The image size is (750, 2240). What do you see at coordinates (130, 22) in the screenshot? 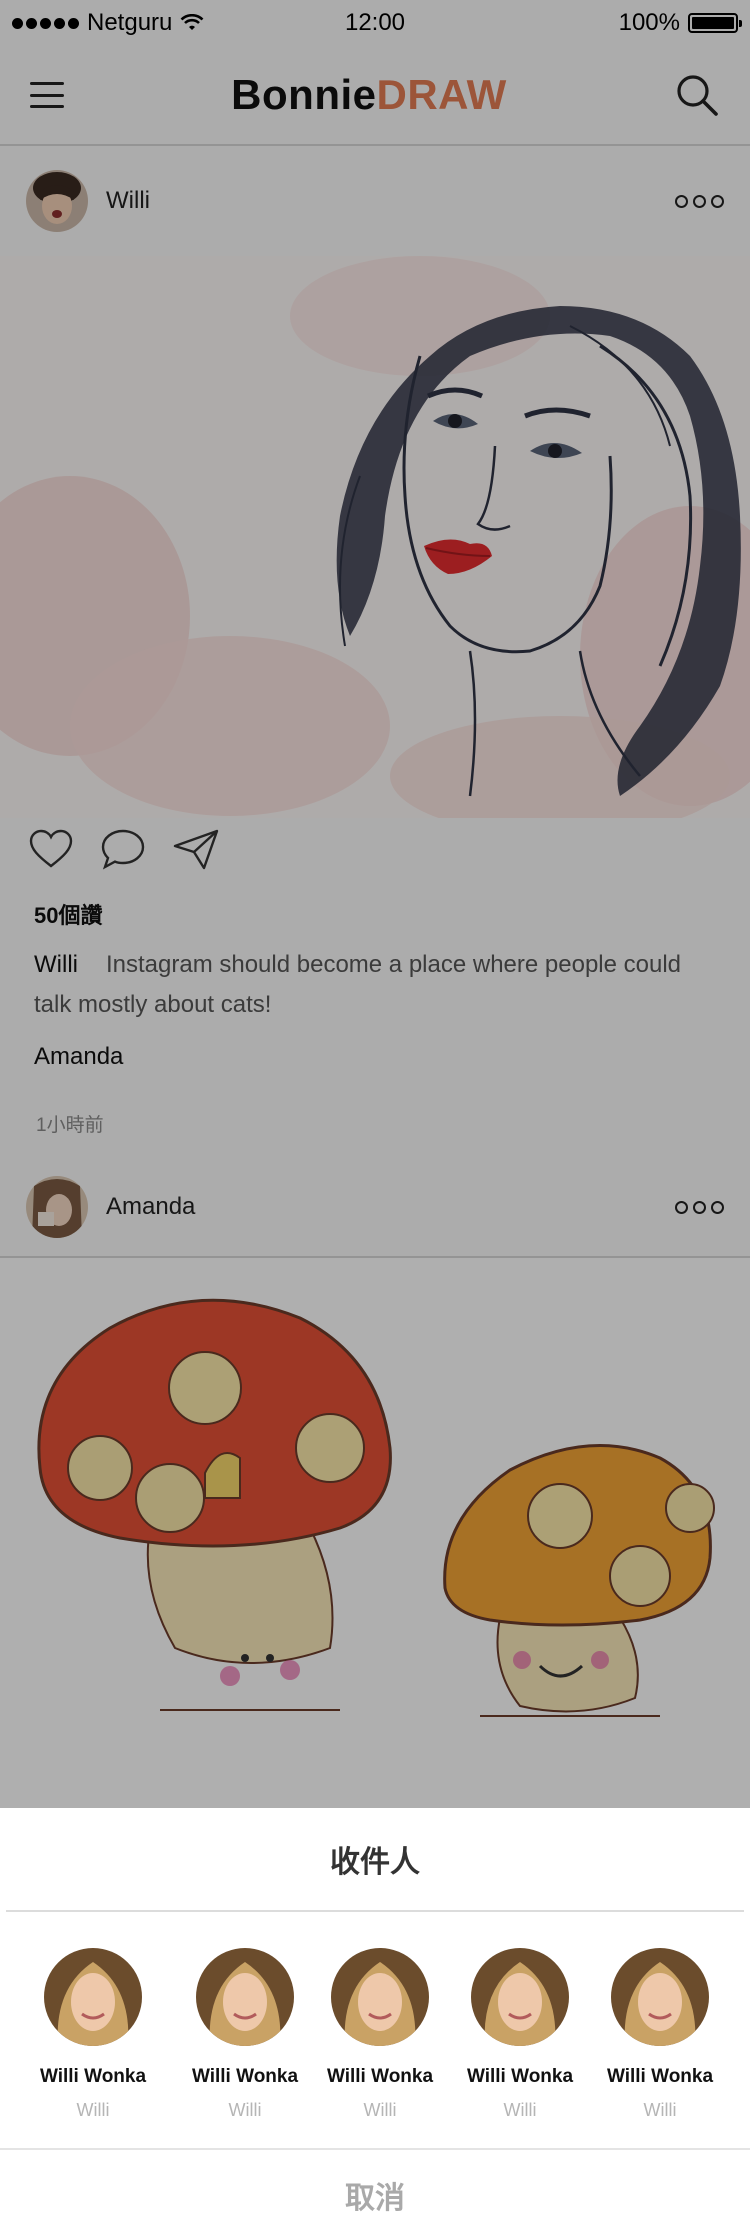
I see `carrier-name: Netguru` at bounding box center [130, 22].